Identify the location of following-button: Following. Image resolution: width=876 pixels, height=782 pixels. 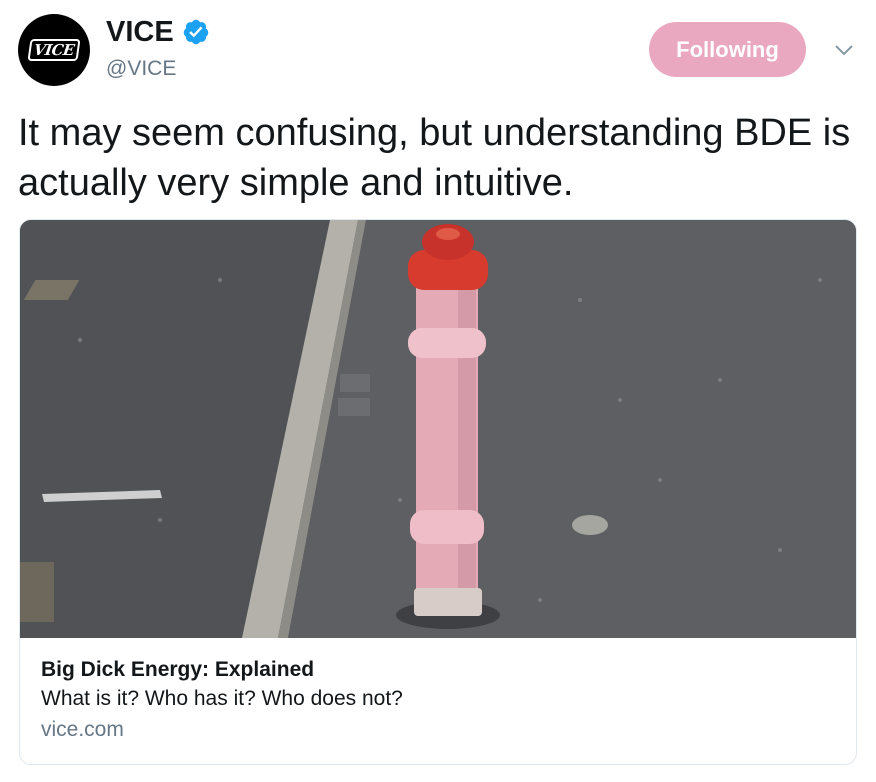
(727, 49).